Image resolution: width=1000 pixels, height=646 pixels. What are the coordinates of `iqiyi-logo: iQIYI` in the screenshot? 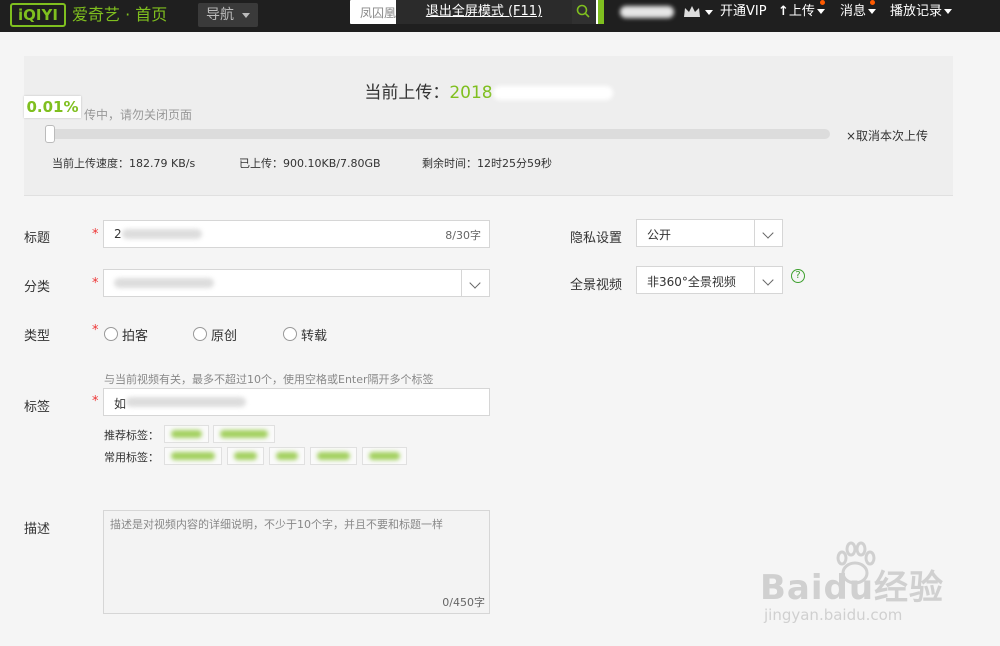 It's located at (38, 15).